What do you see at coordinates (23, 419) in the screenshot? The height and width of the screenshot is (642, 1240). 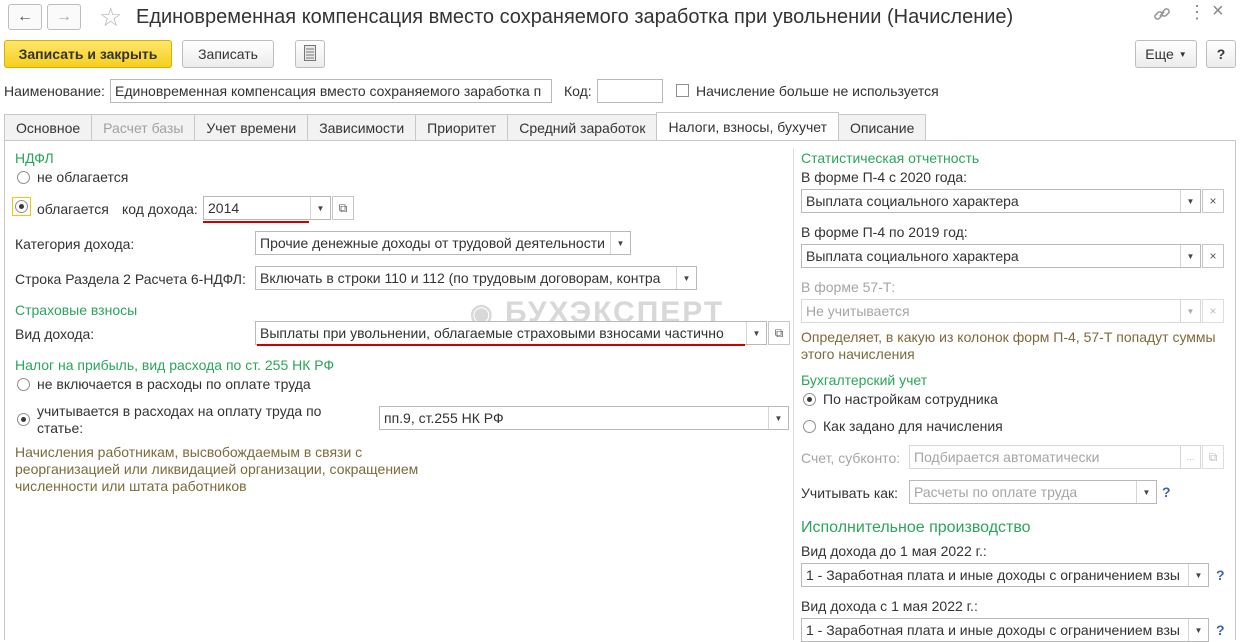 I see `profit-included-radio` at bounding box center [23, 419].